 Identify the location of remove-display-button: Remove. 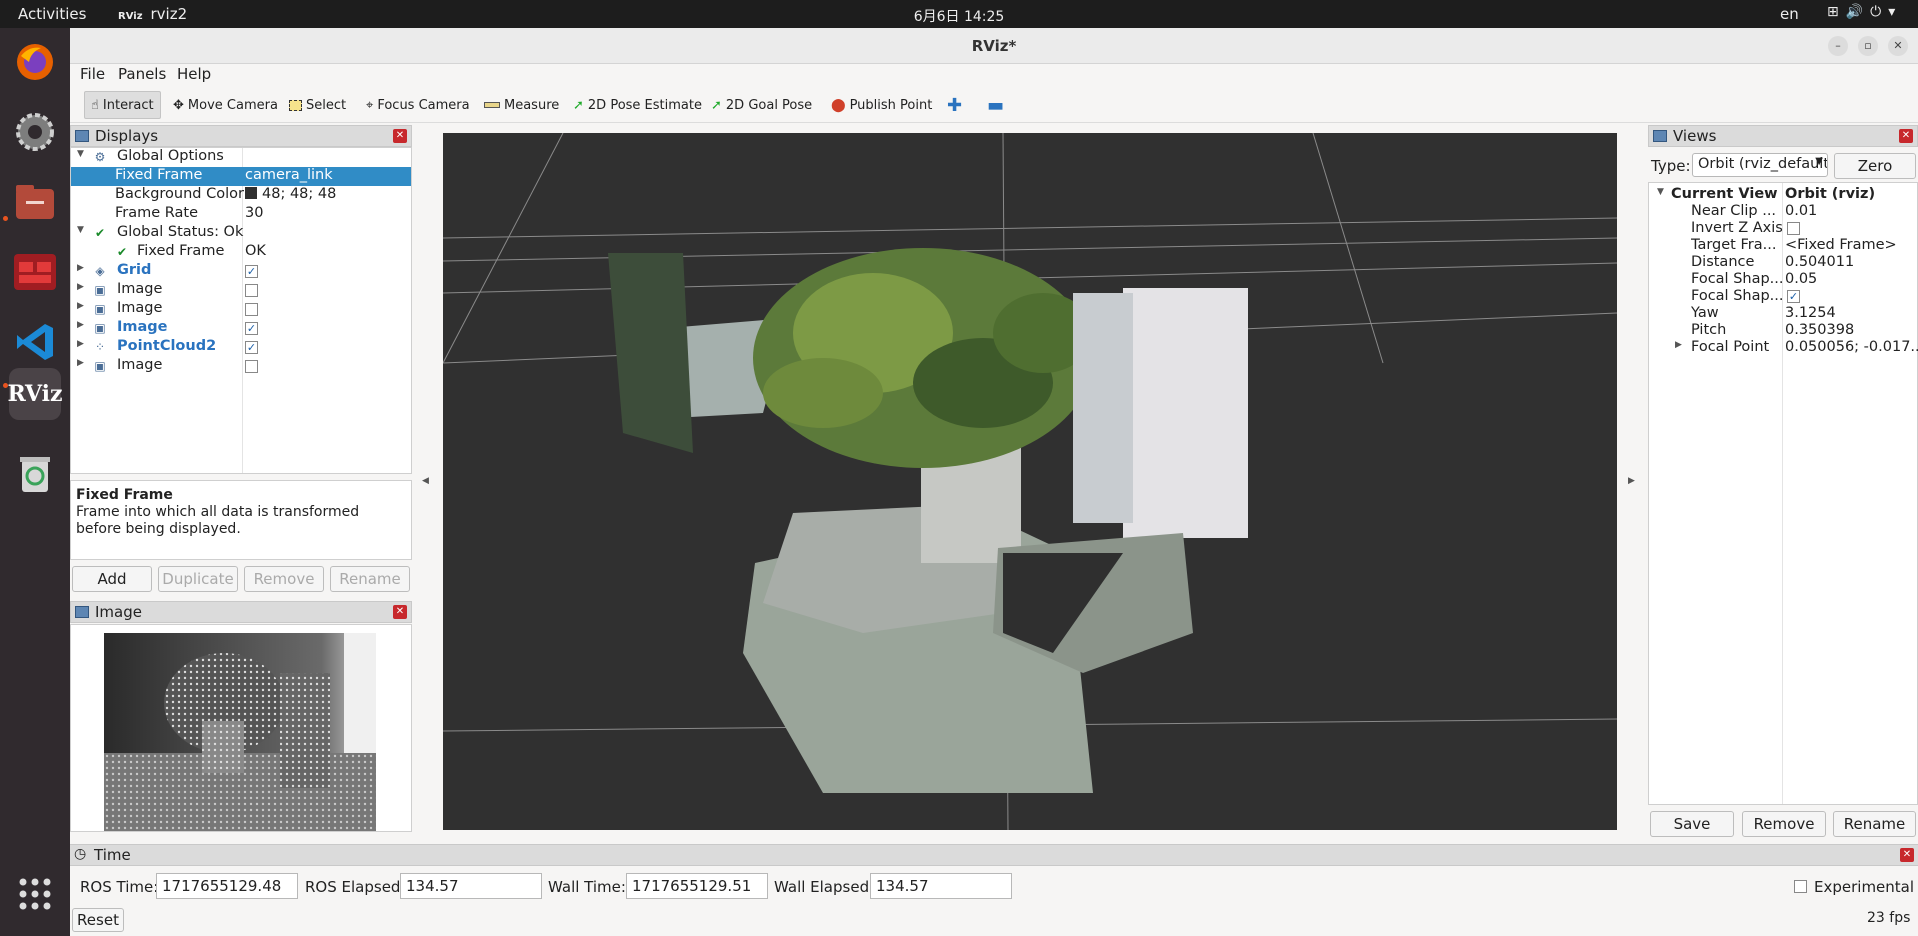
(284, 579).